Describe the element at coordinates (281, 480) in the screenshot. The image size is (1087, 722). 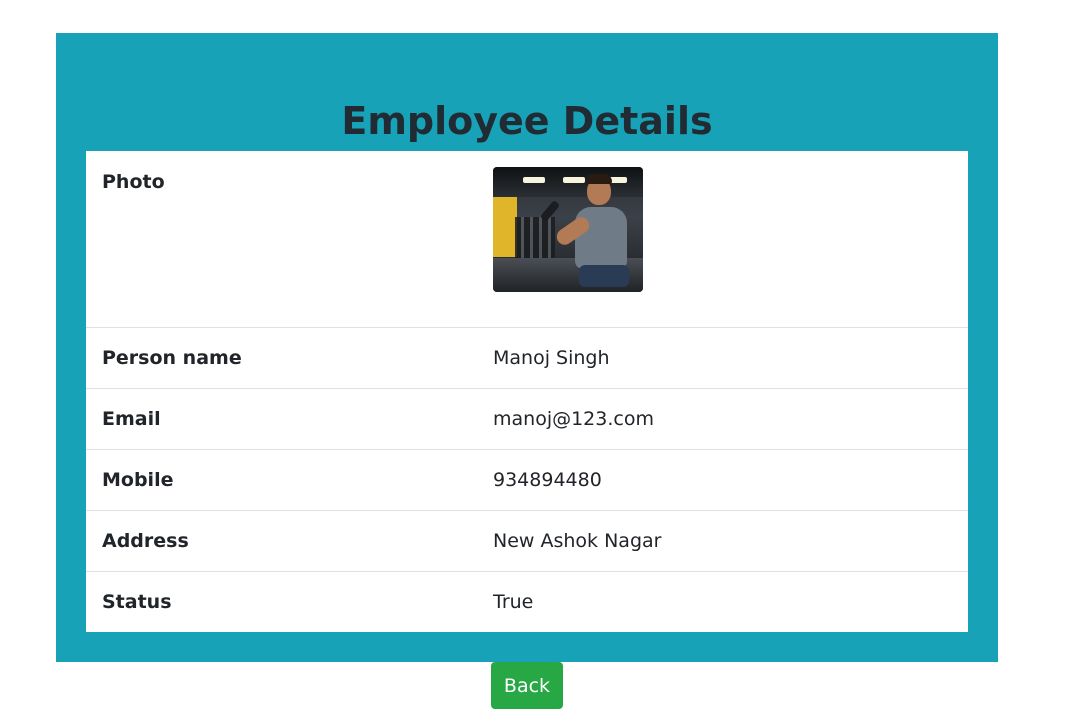
I see `row-label: Mobile` at that location.